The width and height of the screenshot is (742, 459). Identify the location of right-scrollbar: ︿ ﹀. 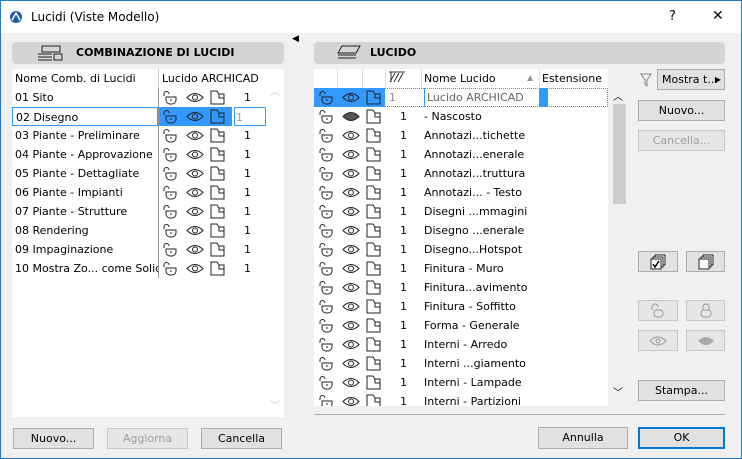
(617, 247).